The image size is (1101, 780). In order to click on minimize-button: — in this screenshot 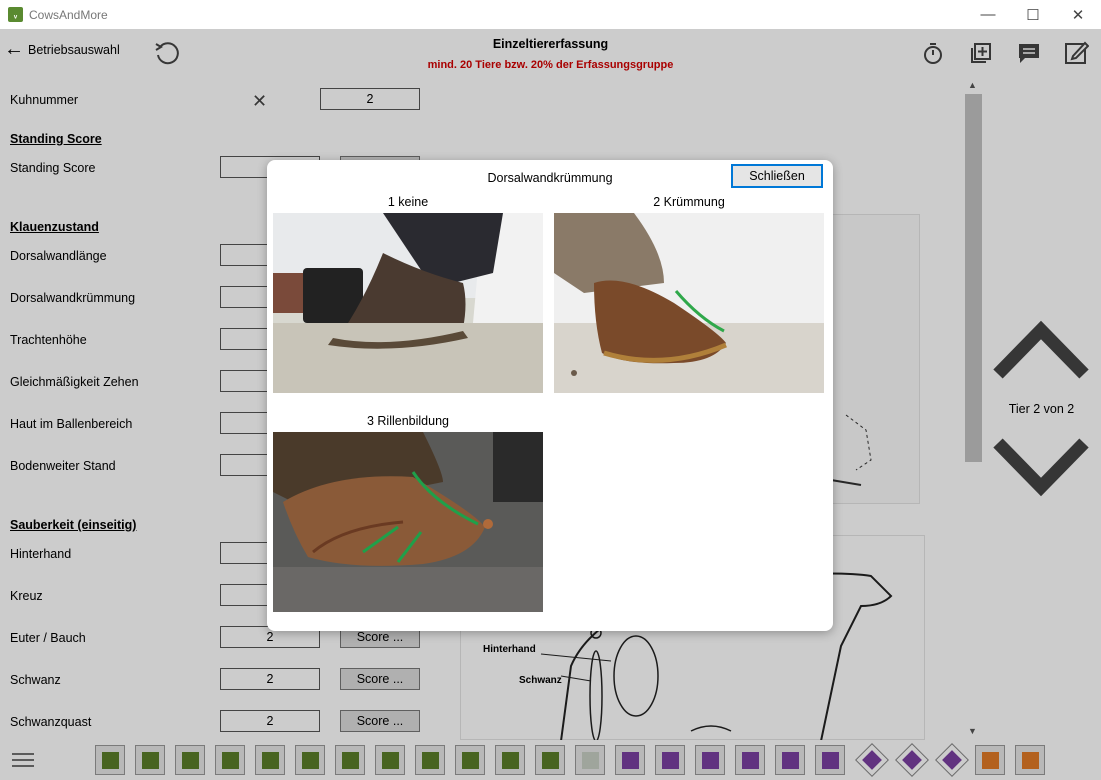, I will do `click(988, 14)`.